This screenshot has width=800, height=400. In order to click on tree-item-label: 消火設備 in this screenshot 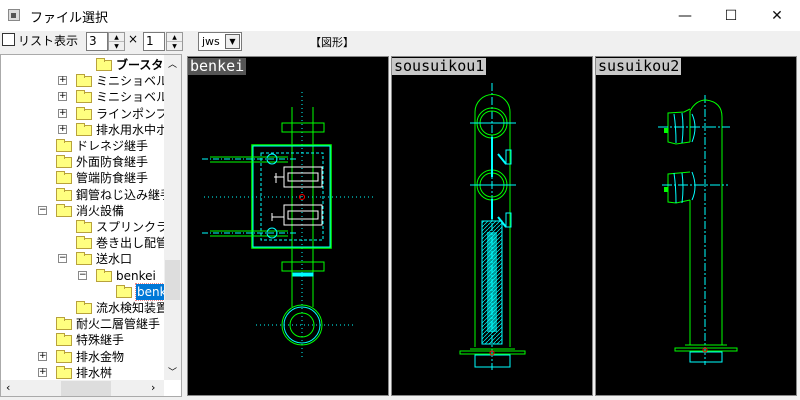, I will do `click(100, 210)`.